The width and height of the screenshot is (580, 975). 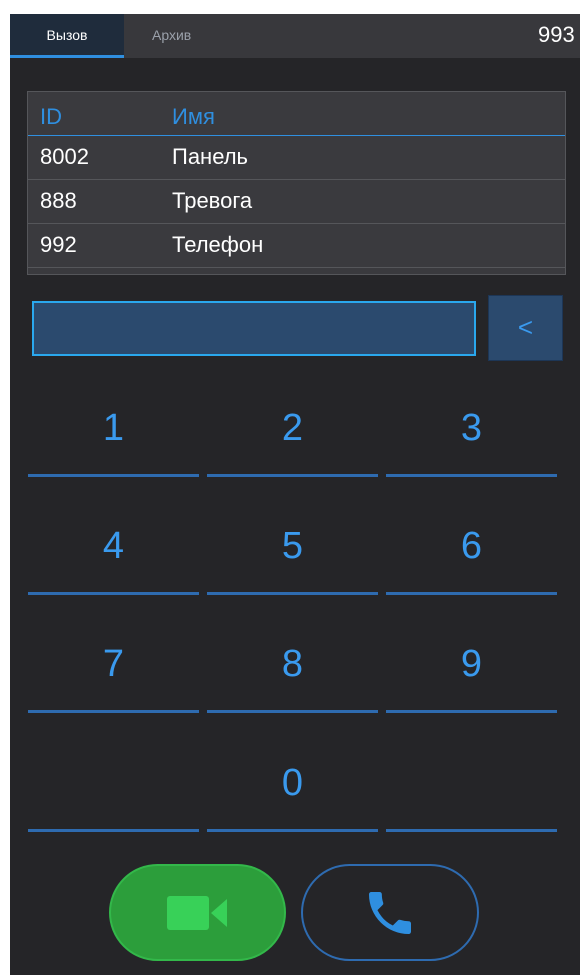 What do you see at coordinates (113, 783) in the screenshot?
I see `key-blank-left` at bounding box center [113, 783].